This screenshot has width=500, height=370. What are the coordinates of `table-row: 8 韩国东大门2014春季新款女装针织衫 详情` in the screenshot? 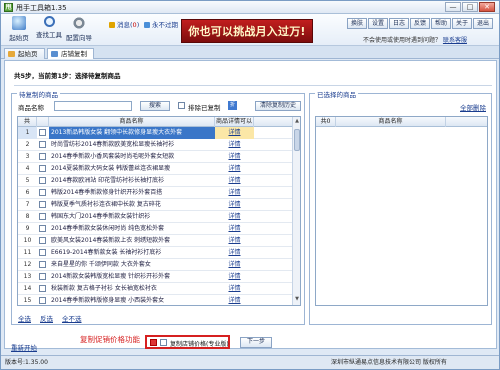 It's located at (155, 217).